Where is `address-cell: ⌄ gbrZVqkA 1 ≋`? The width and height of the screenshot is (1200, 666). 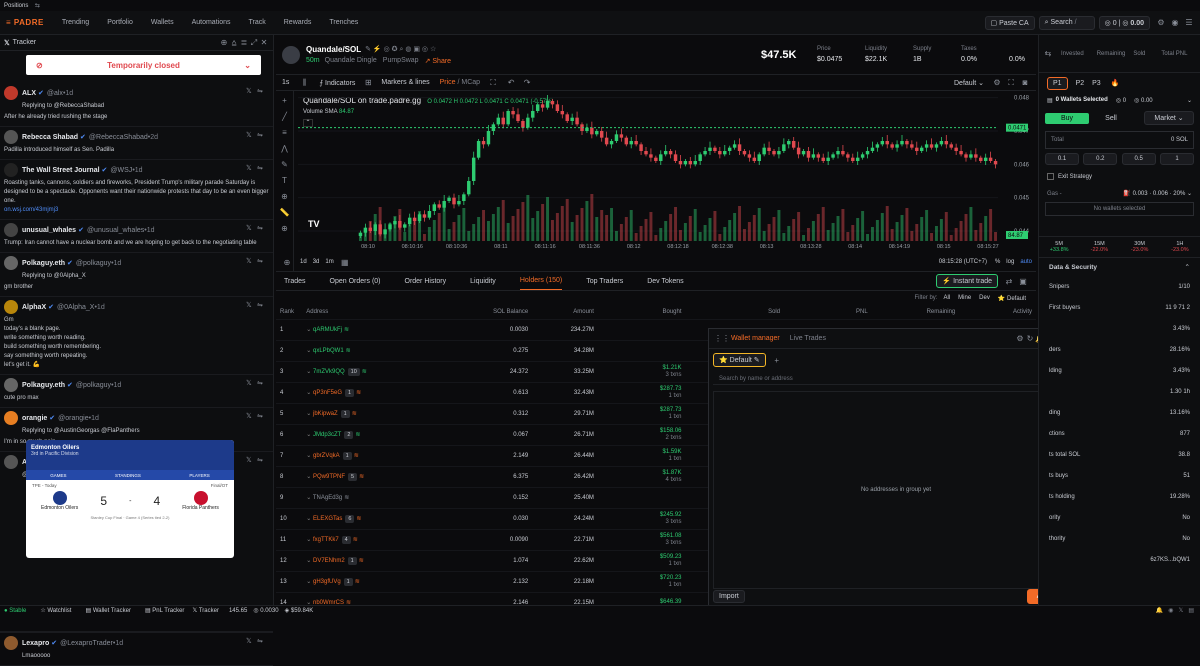
address-cell: ⌄ gbrZVqkA 1 ≋ is located at coordinates (373, 455).